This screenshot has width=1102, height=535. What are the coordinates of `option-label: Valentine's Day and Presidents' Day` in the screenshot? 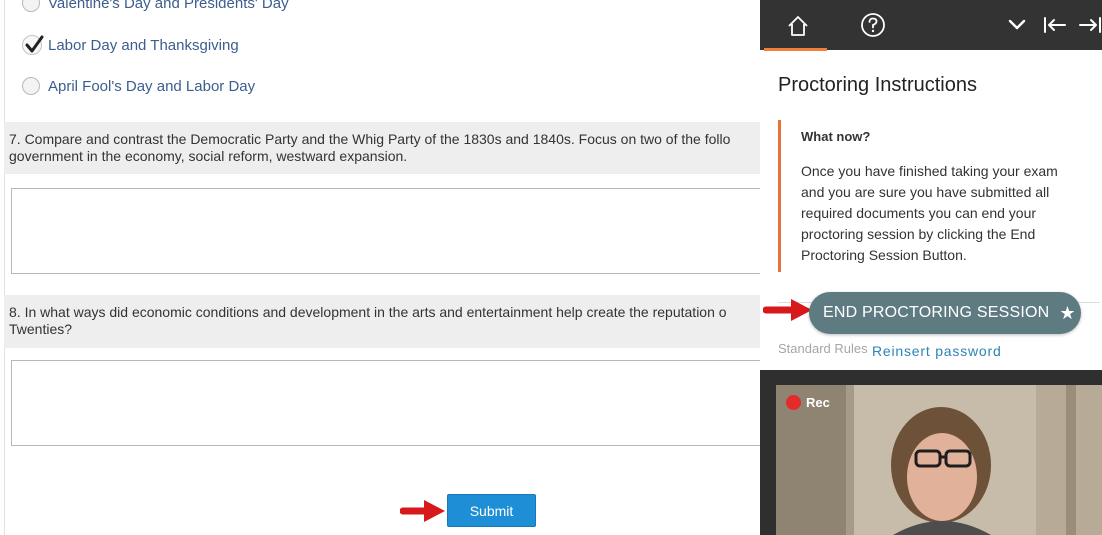 It's located at (168, 6).